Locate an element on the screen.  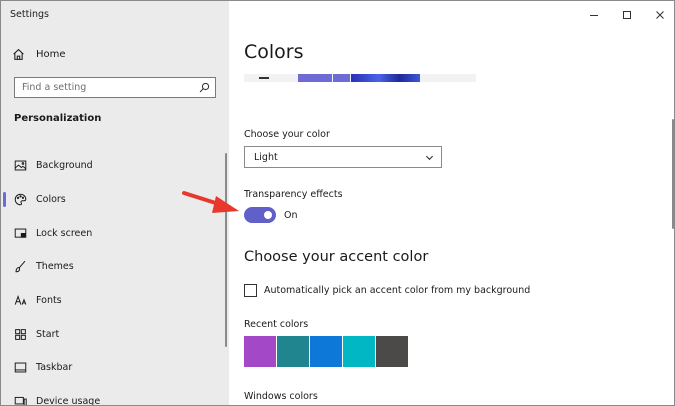
page-title: Colors is located at coordinates (274, 52).